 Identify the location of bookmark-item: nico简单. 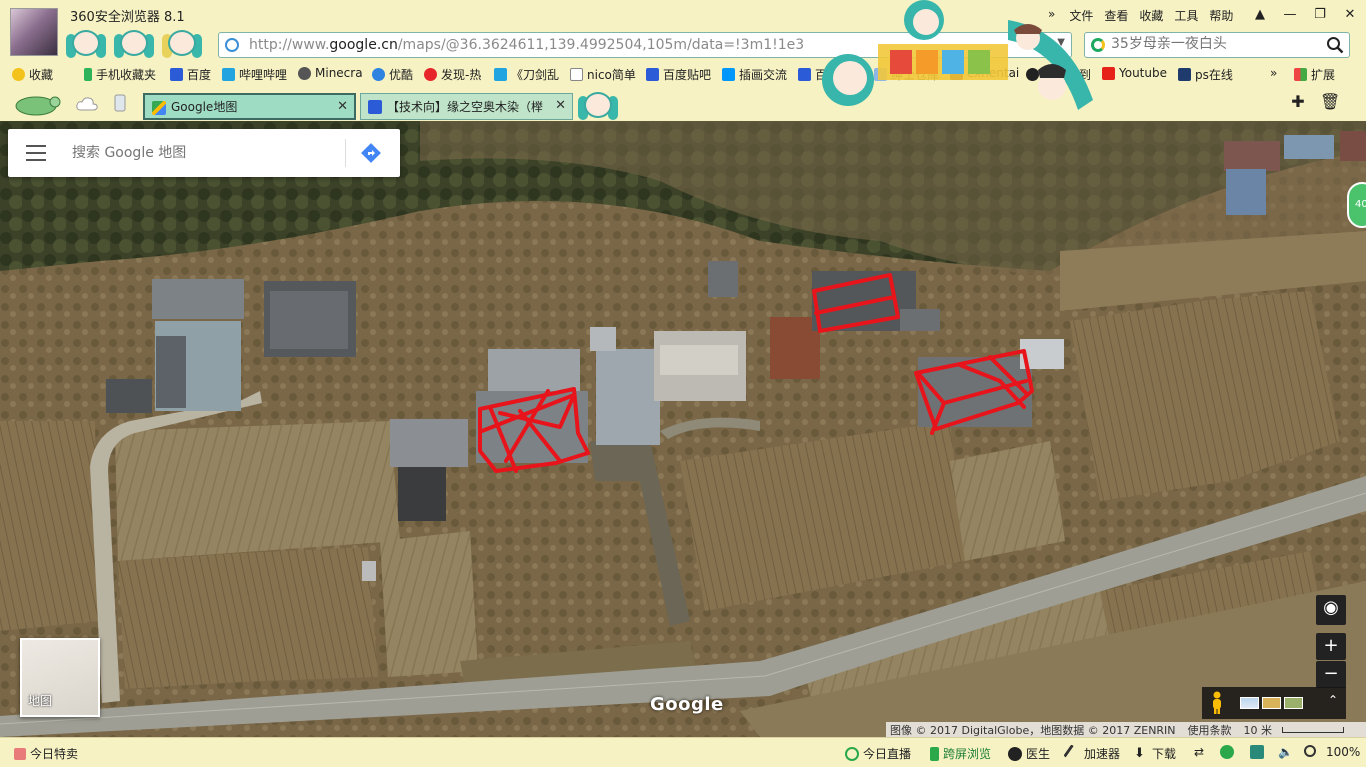
(603, 74).